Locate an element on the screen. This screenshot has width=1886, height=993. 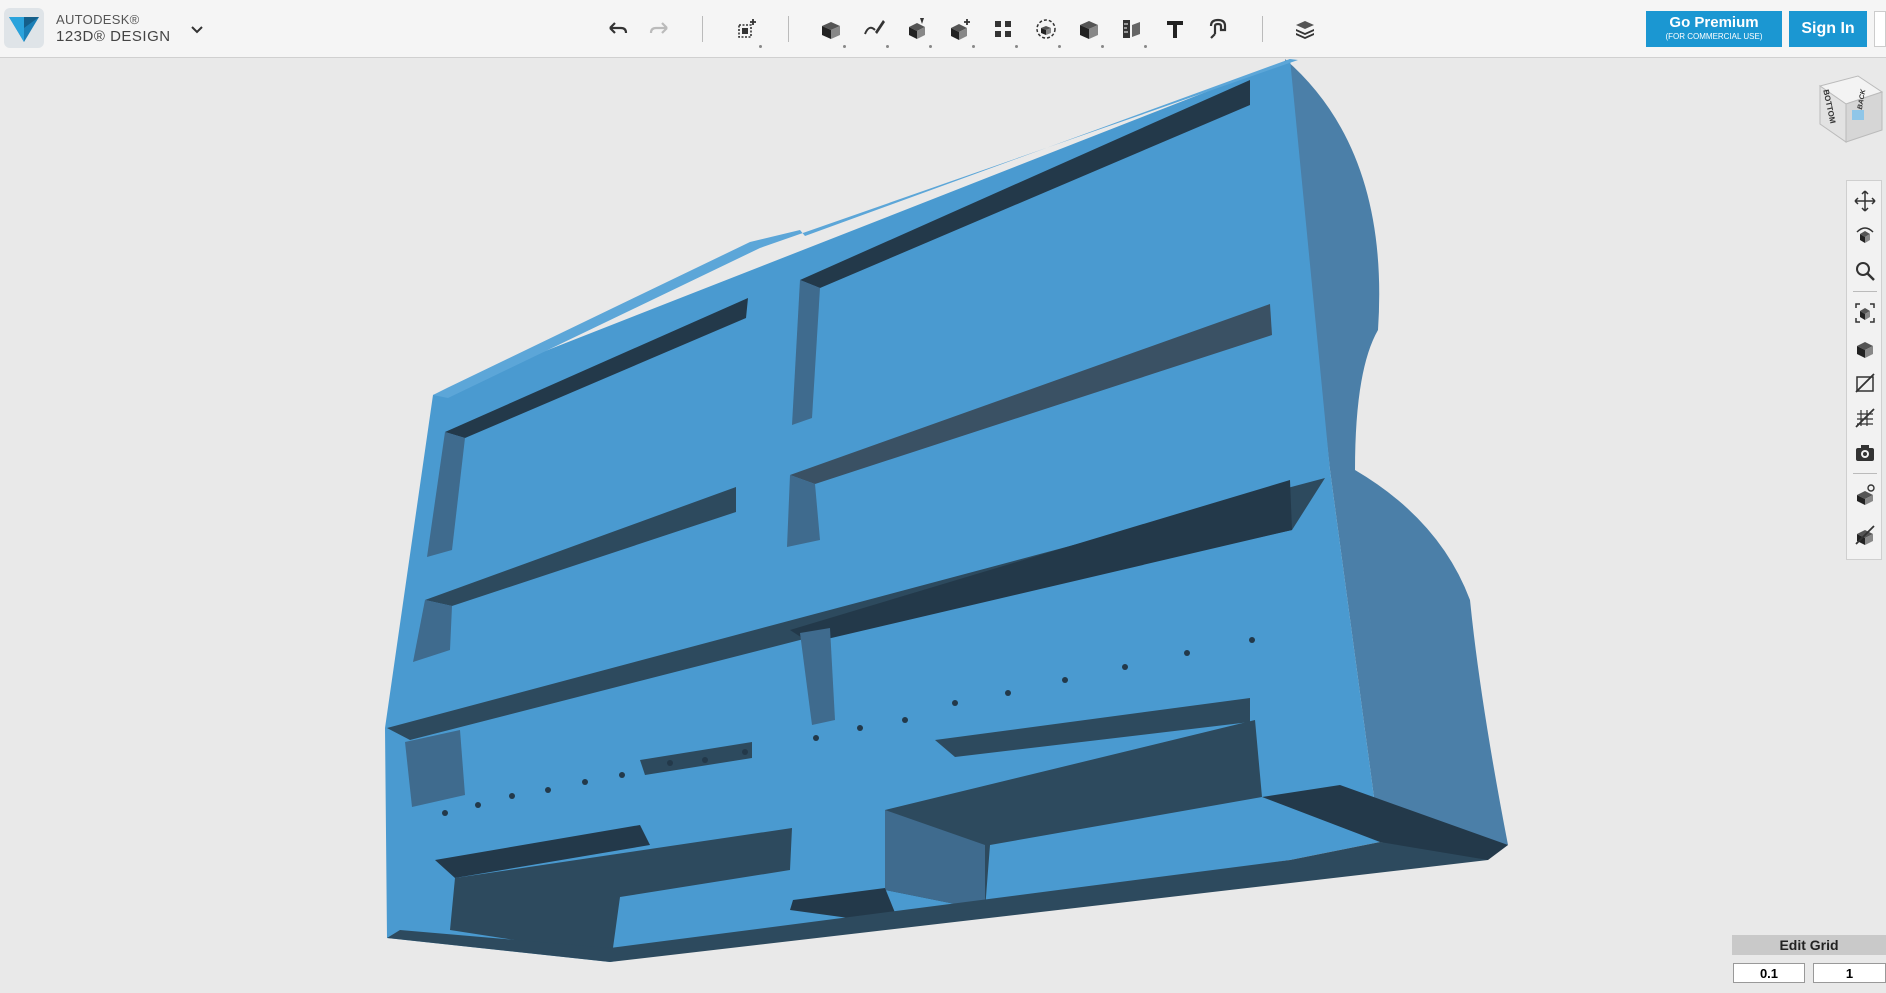
redo-icon is located at coordinates (658, 28).